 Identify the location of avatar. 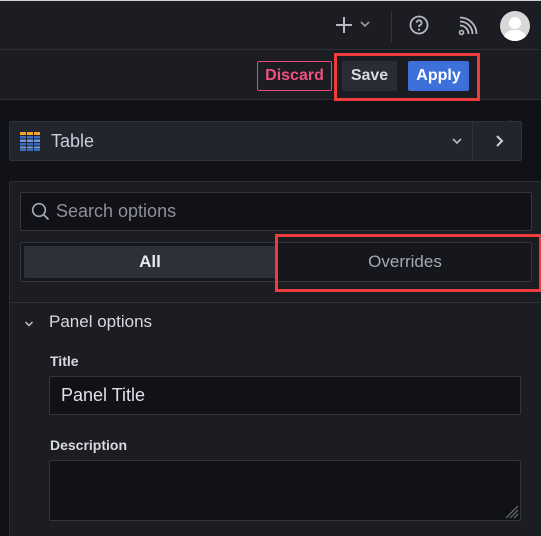
(515, 26).